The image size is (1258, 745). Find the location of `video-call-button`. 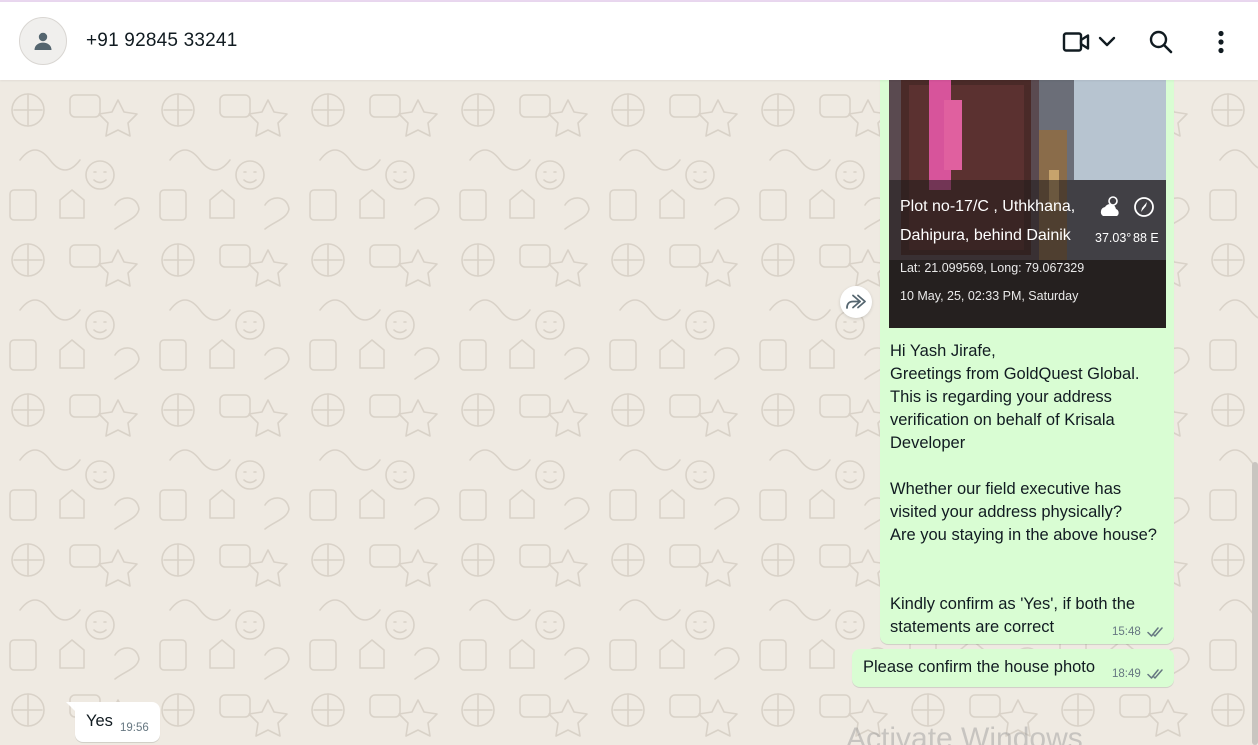

video-call-button is located at coordinates (1090, 42).